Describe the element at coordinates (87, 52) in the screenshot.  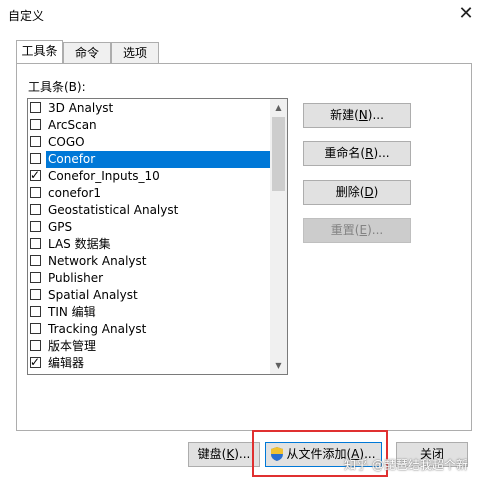
I see `tab-commands: 命令` at that location.